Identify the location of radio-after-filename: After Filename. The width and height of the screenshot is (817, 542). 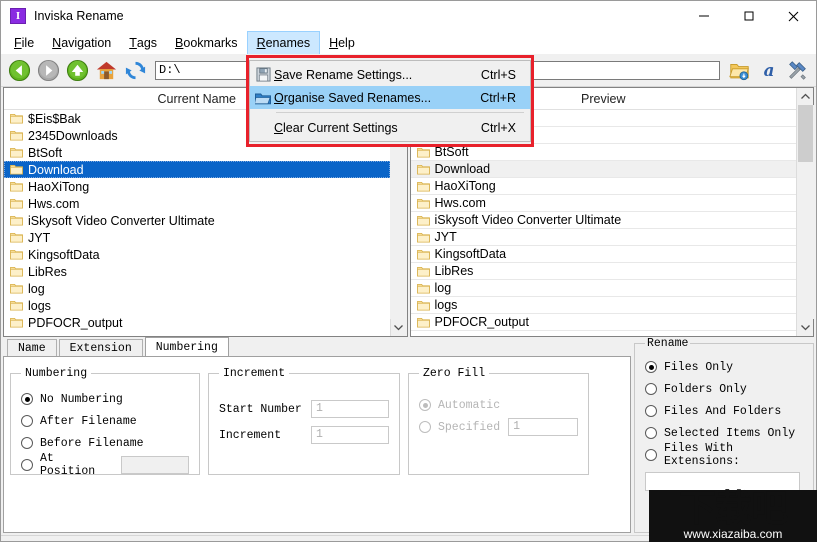
(105, 421).